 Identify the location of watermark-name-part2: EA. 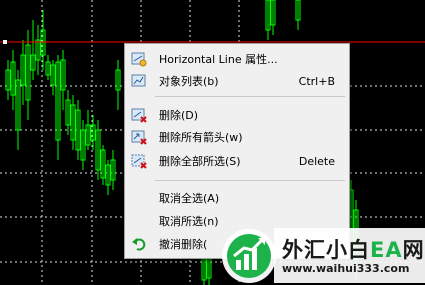
(386, 250).